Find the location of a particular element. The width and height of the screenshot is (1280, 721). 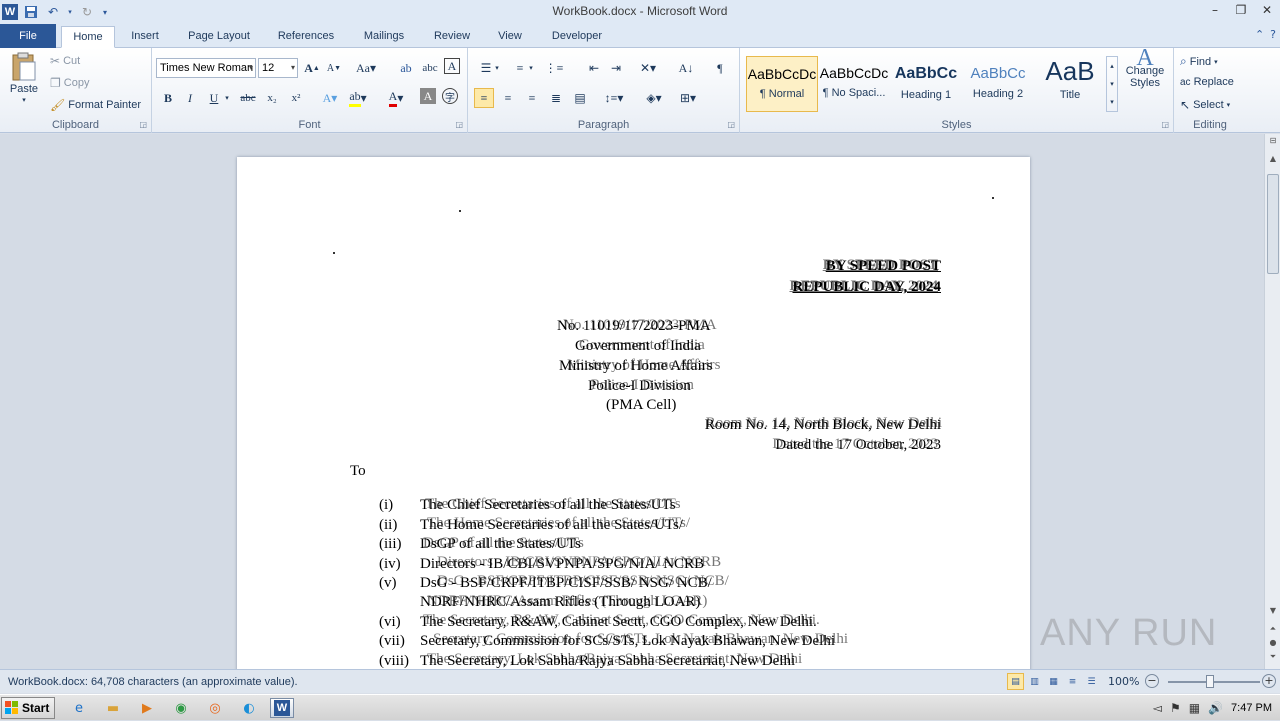

numbering-dropdown-icon: ▾ is located at coordinates (531, 68).